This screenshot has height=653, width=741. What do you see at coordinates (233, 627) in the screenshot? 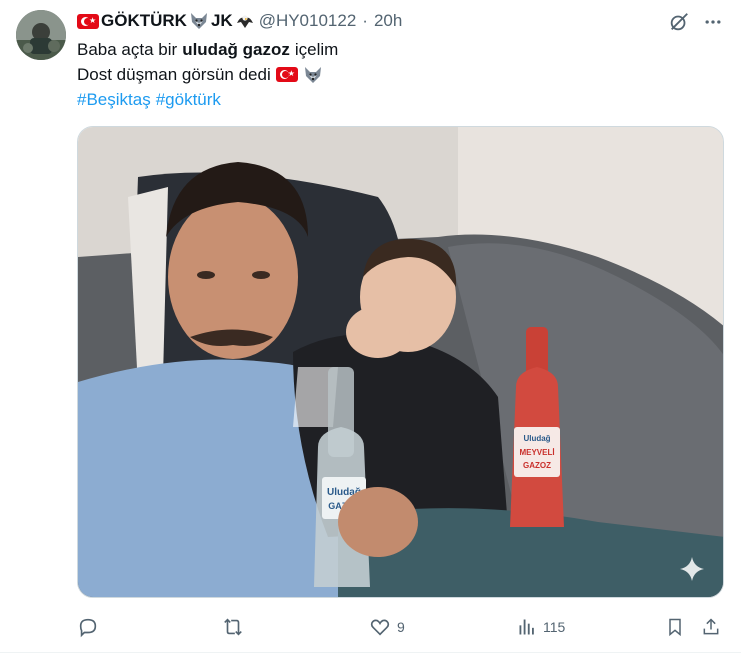
I see `retweet-icon` at bounding box center [233, 627].